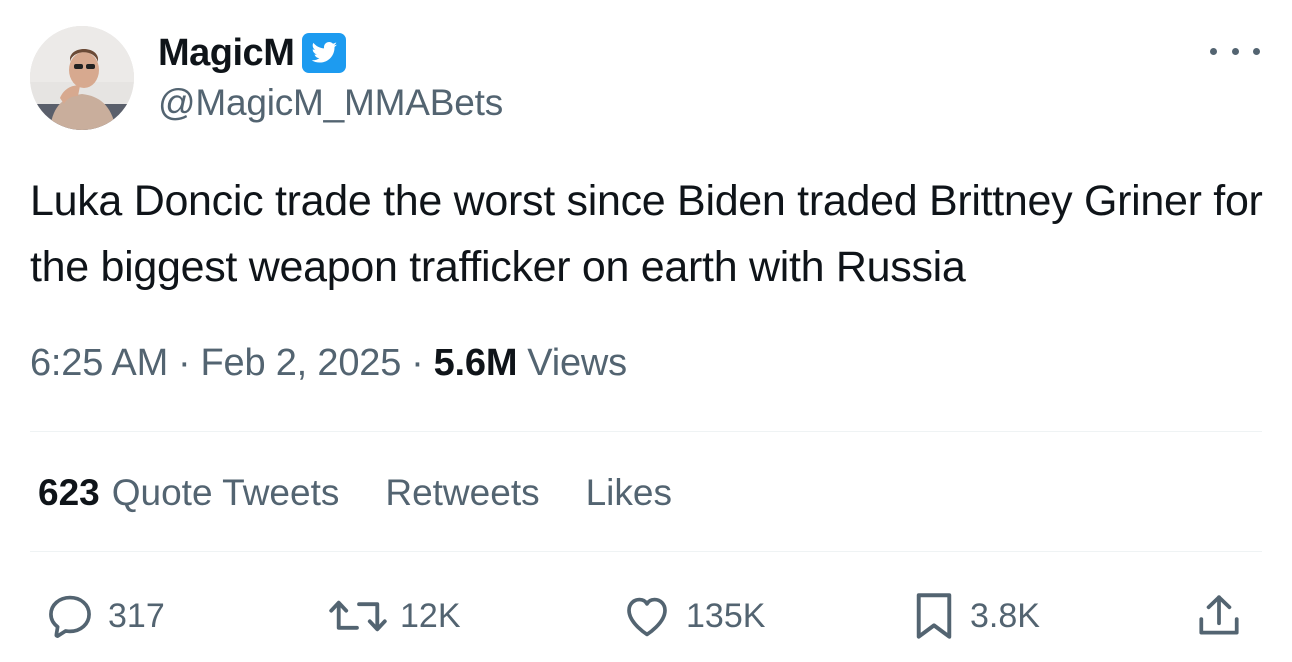  I want to click on avatar, so click(82, 78).